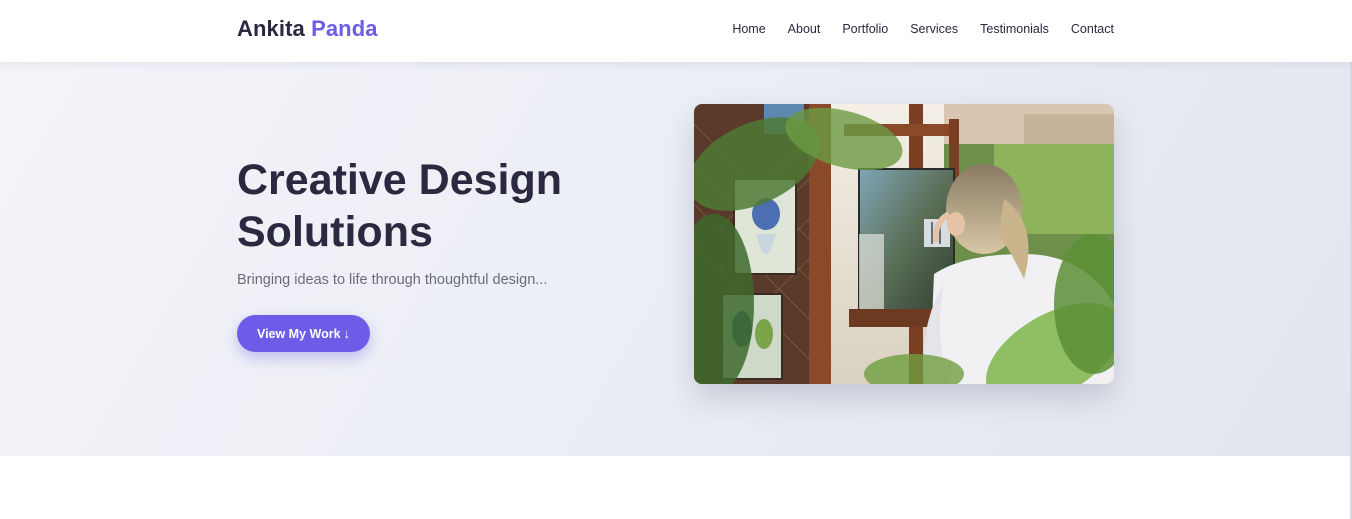  What do you see at coordinates (1014, 29) in the screenshot?
I see `nav-testimonials-link: Testimonials` at bounding box center [1014, 29].